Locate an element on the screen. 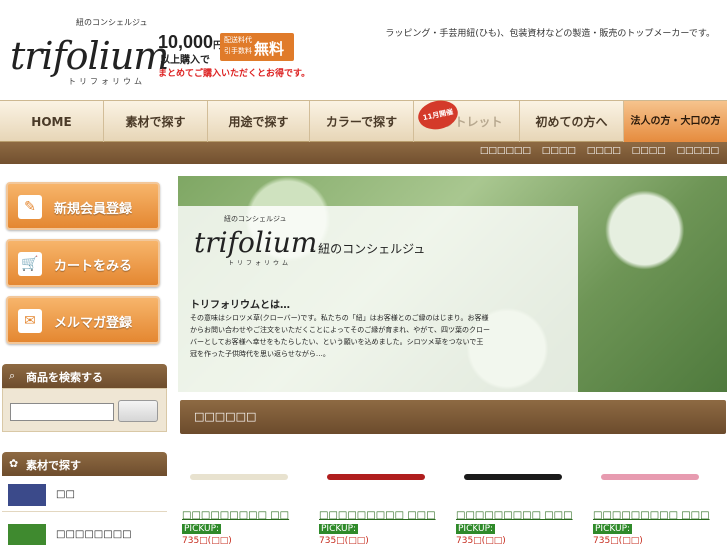  material-item: □□ is located at coordinates (84, 496).